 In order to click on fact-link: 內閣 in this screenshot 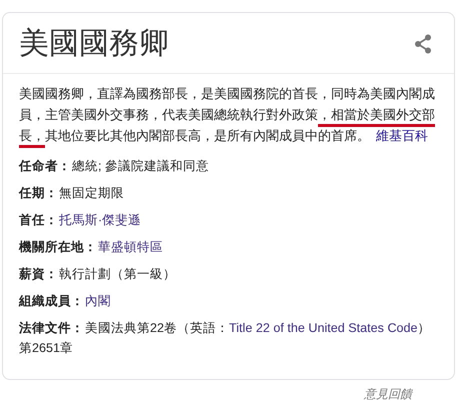, I will do `click(98, 301)`.